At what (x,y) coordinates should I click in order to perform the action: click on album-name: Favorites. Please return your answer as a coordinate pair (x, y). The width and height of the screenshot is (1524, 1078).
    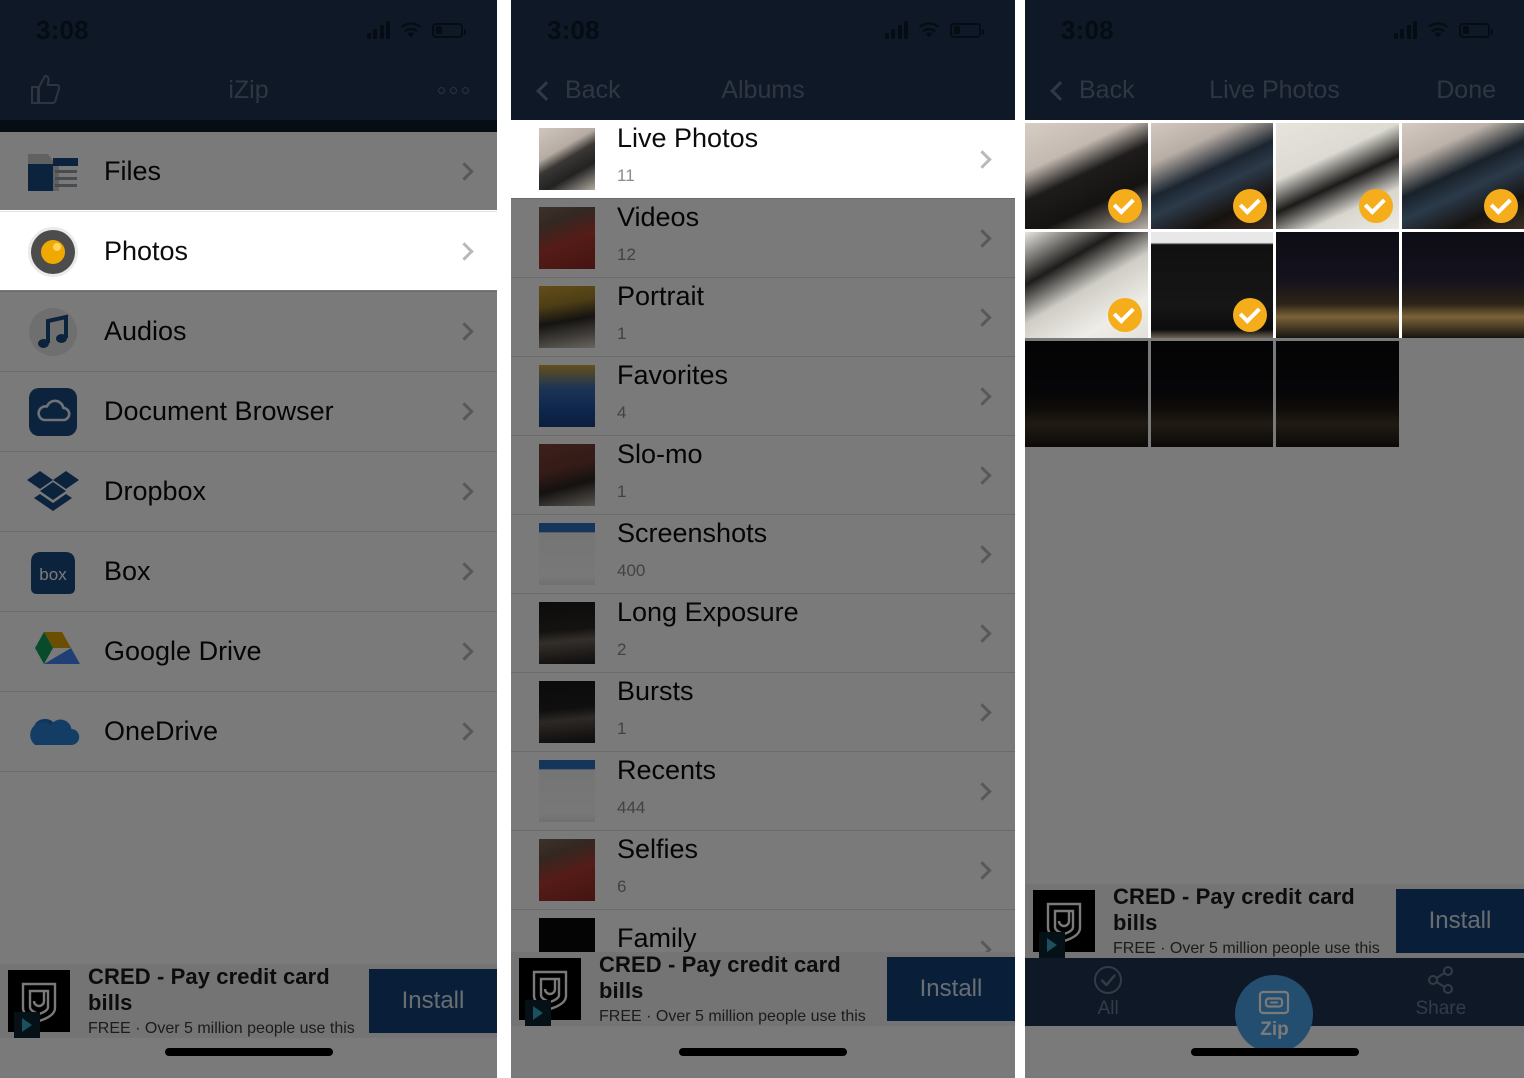
    Looking at the image, I should click on (673, 374).